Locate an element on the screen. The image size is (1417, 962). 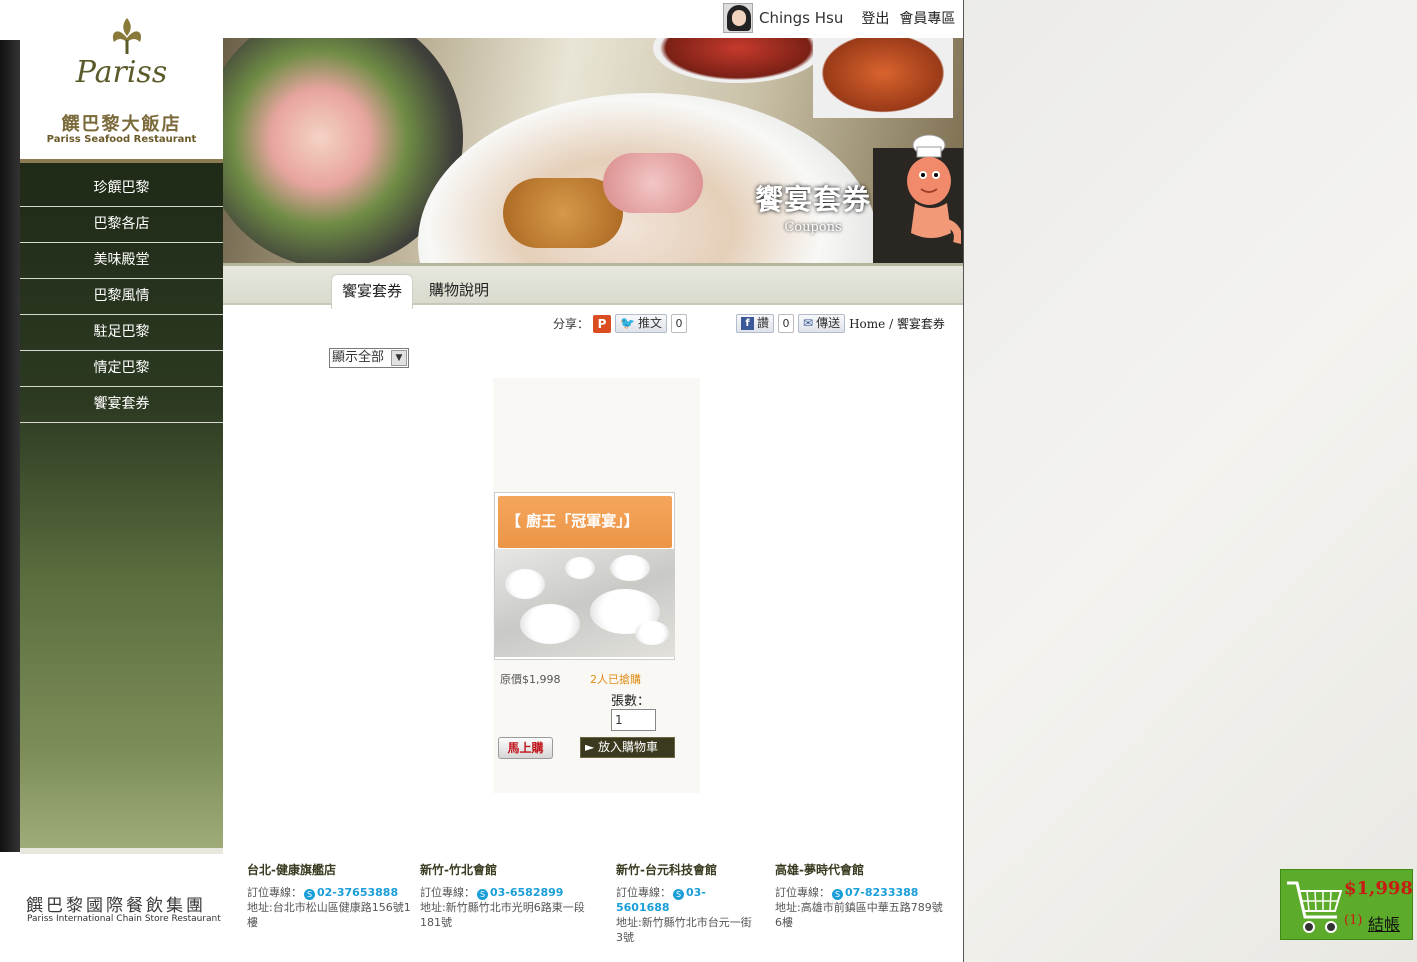
sidebar-item-cuisine: 美味殿堂 is located at coordinates (121, 261).